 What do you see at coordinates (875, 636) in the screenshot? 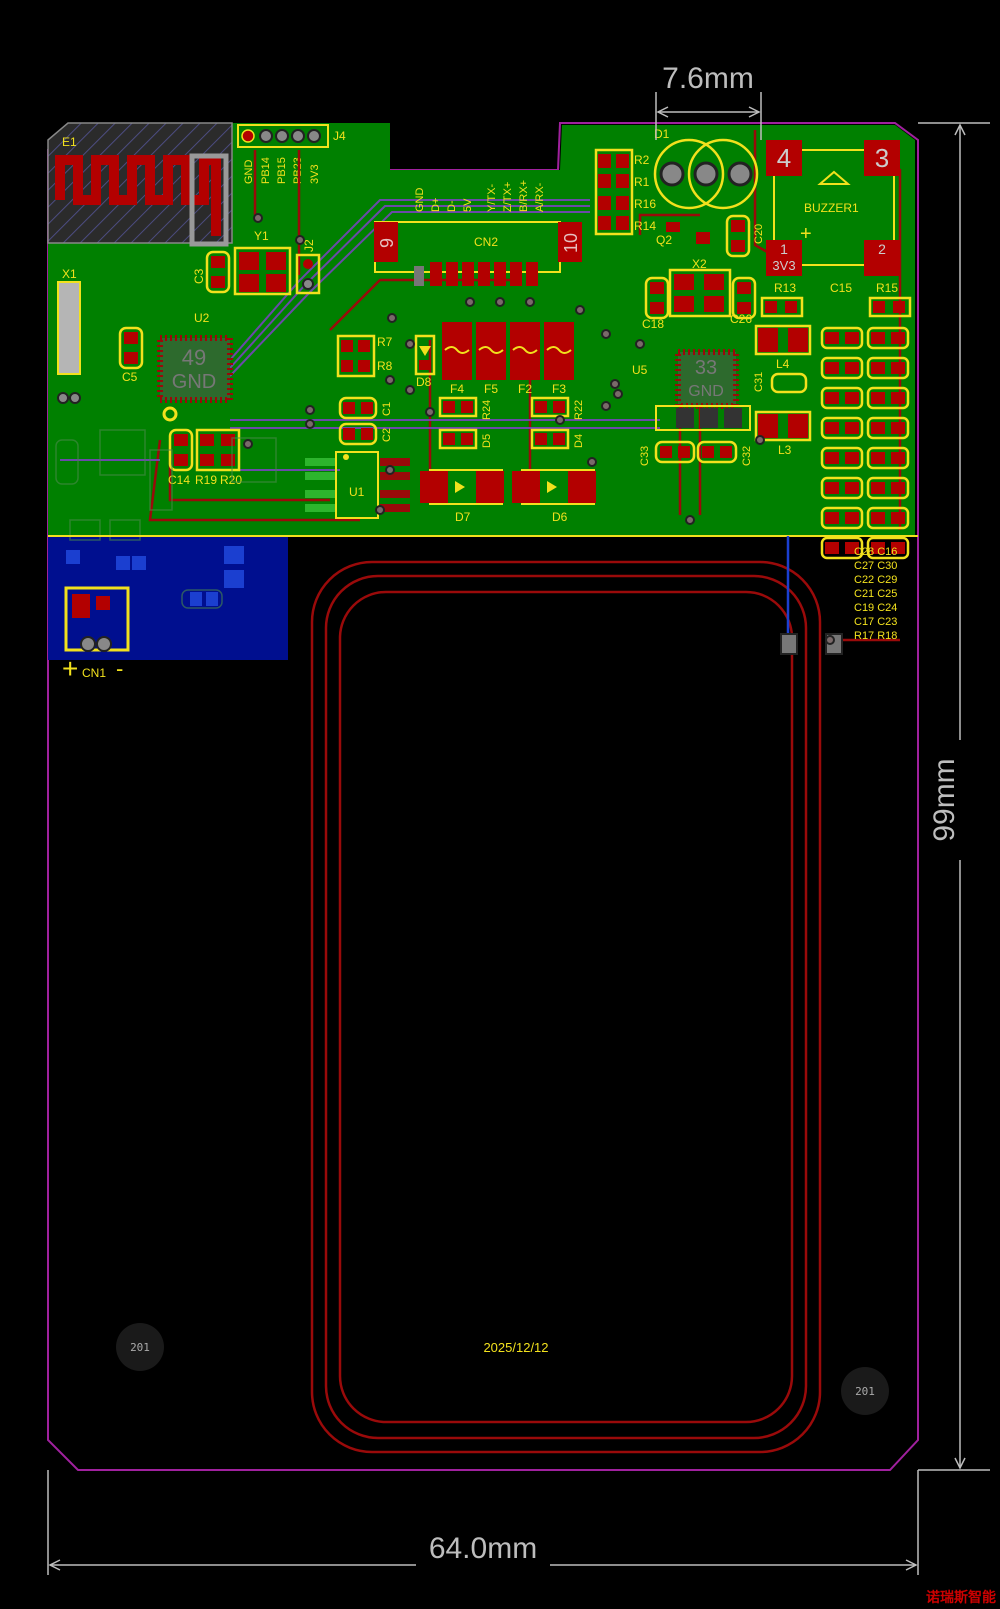
I see `cap-list-entry: R17 R18` at bounding box center [875, 636].